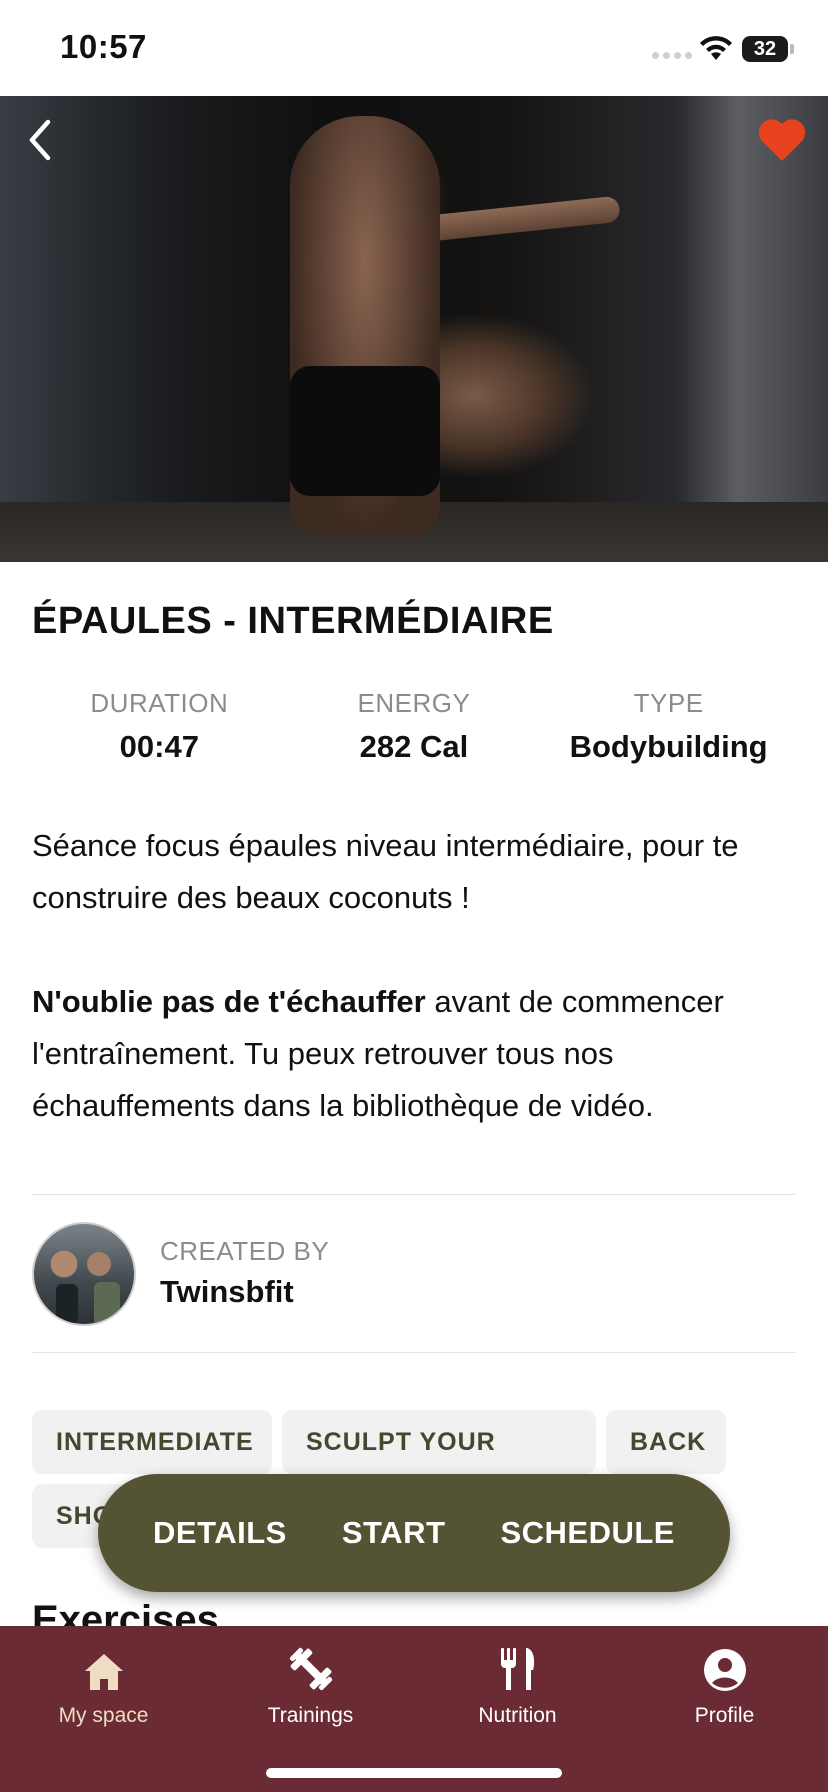  Describe the element at coordinates (517, 1669) in the screenshot. I see `fork-knife-icon` at that location.